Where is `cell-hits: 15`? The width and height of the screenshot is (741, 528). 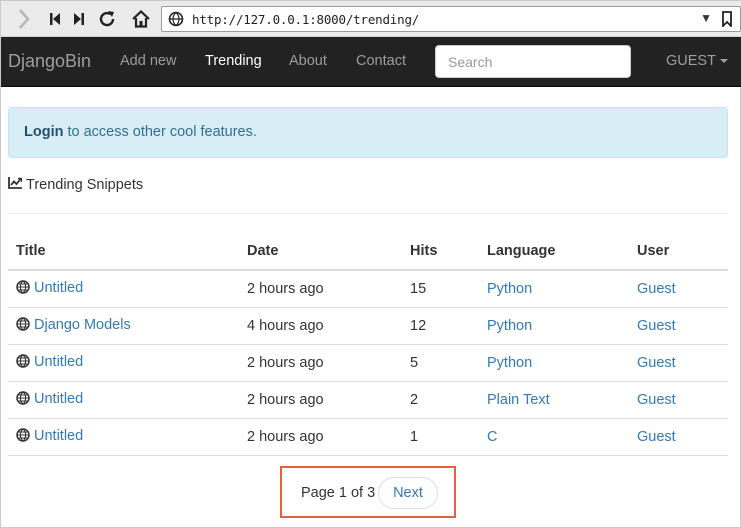 cell-hits: 15 is located at coordinates (440, 289).